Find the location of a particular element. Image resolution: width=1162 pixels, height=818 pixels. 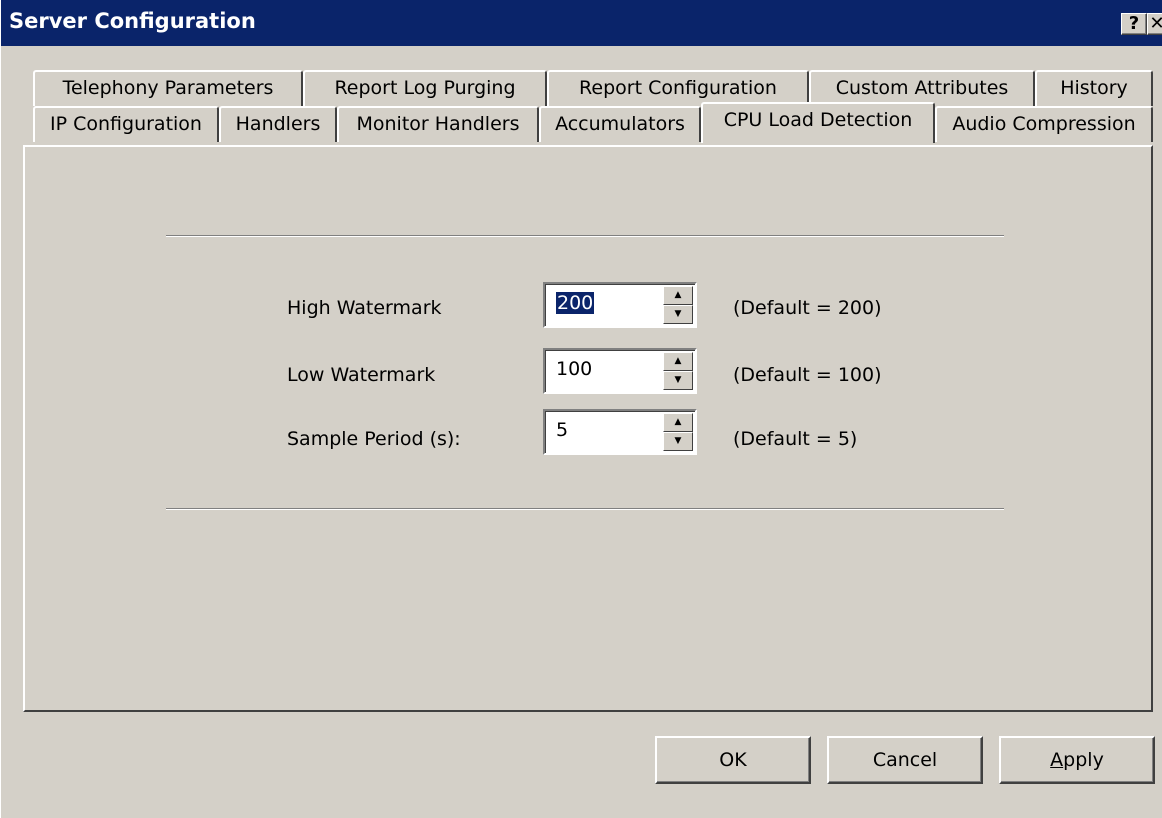

apply-button: Apply is located at coordinates (1077, 760).